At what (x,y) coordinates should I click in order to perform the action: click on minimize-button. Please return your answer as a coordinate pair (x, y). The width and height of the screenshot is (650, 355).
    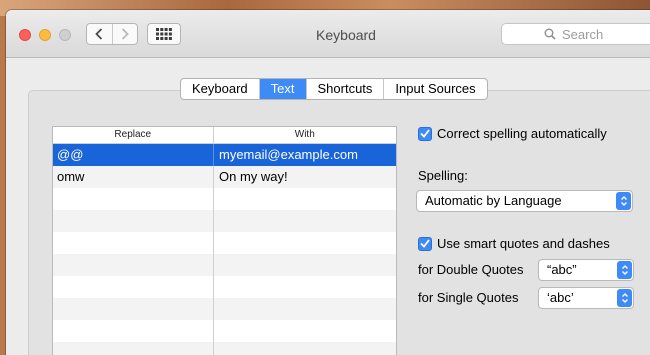
    Looking at the image, I should click on (45, 35).